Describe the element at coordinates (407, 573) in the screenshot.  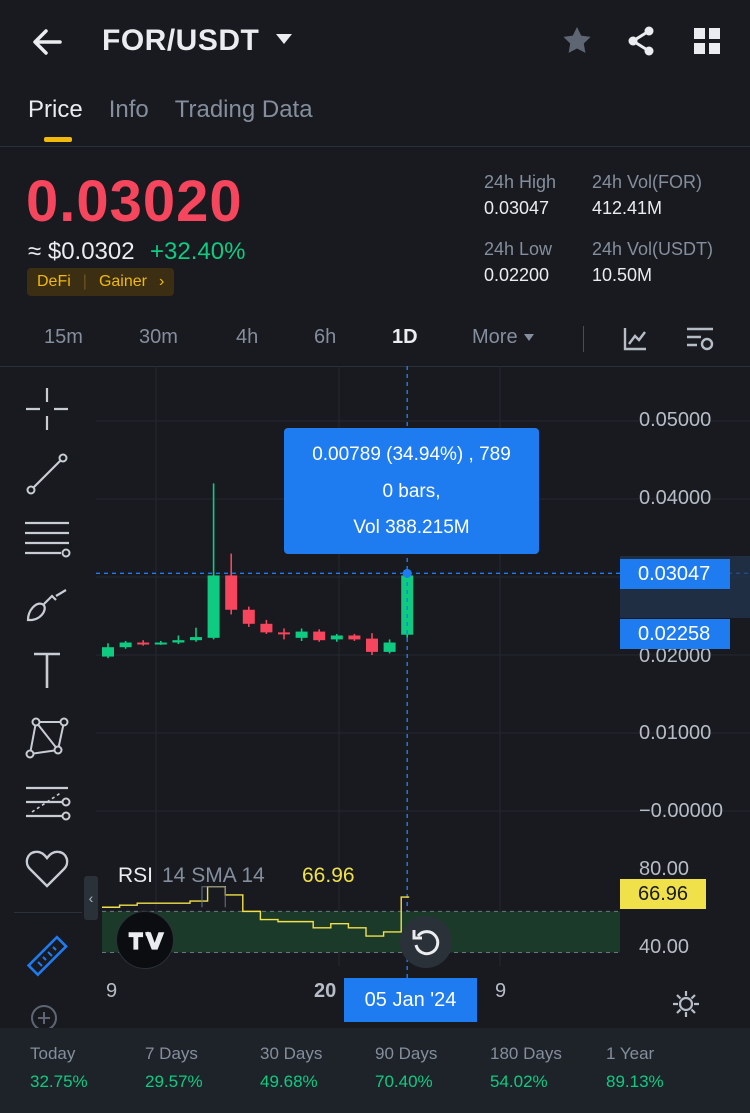
I see `measure-point` at that location.